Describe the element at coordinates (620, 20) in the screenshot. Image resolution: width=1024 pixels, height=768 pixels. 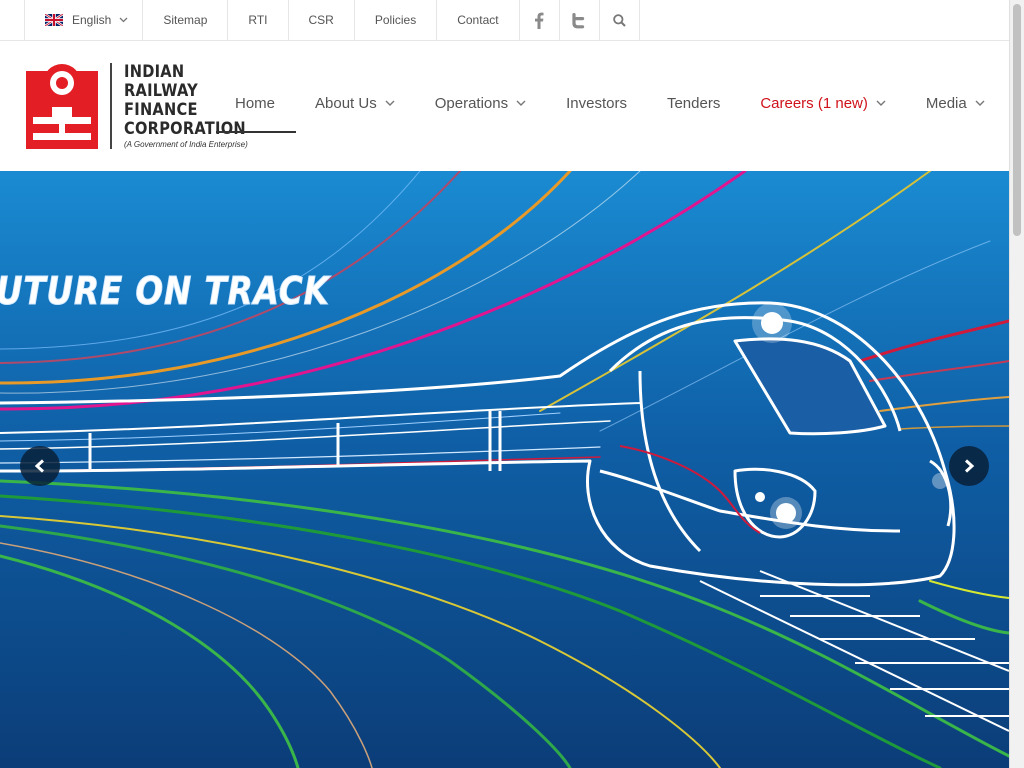
I see `search-icon` at that location.